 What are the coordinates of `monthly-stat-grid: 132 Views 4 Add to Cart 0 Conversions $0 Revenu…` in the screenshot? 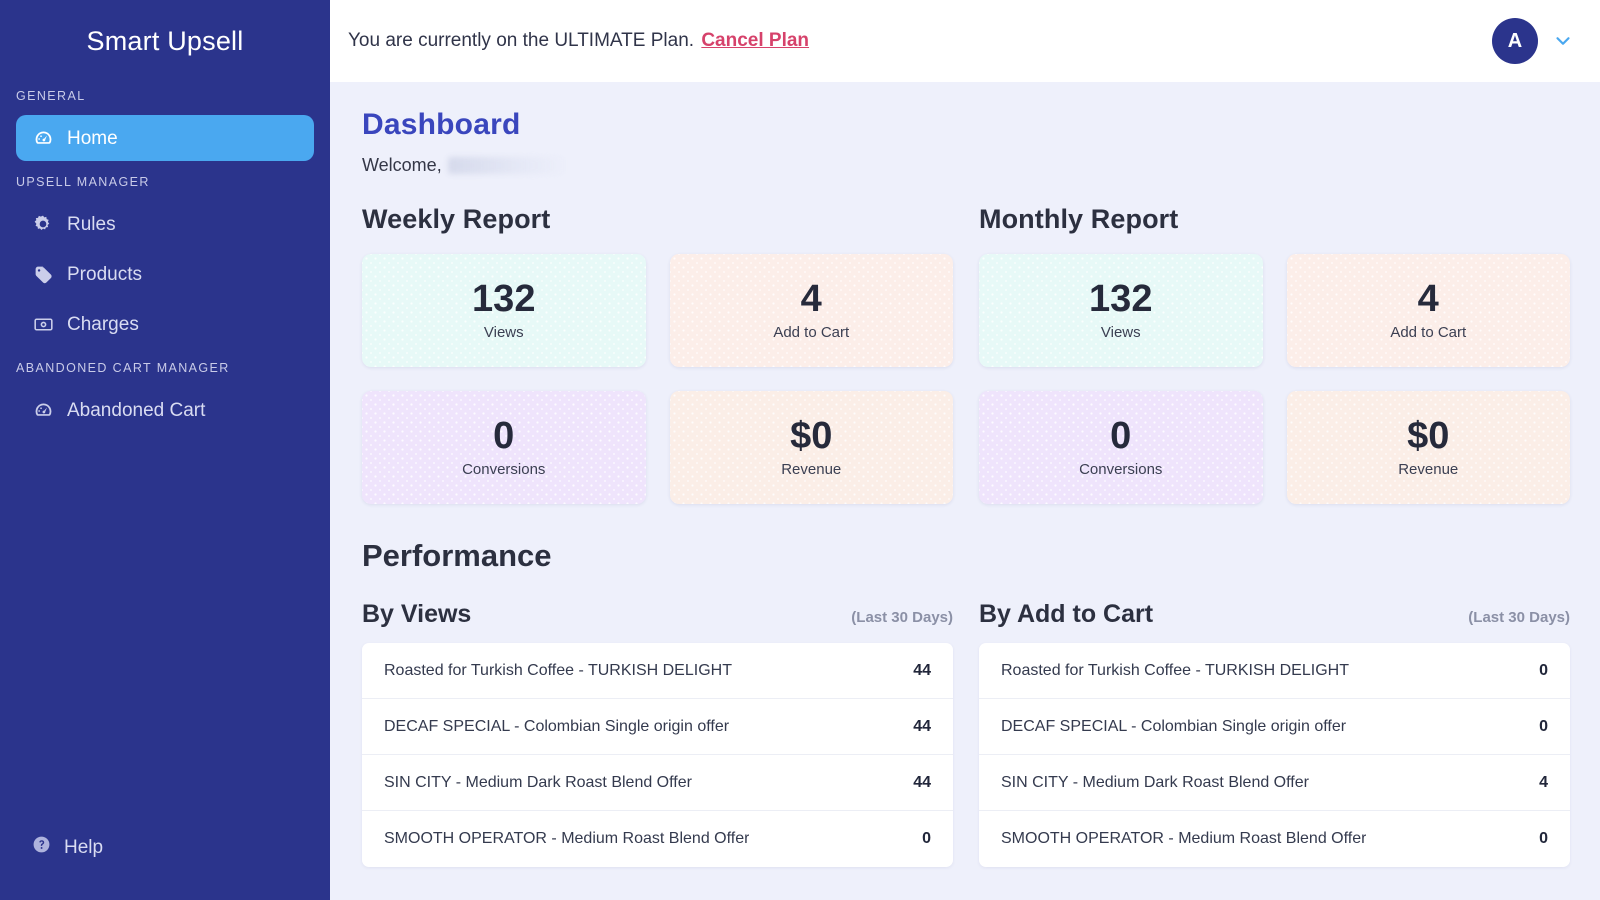 It's located at (1274, 379).